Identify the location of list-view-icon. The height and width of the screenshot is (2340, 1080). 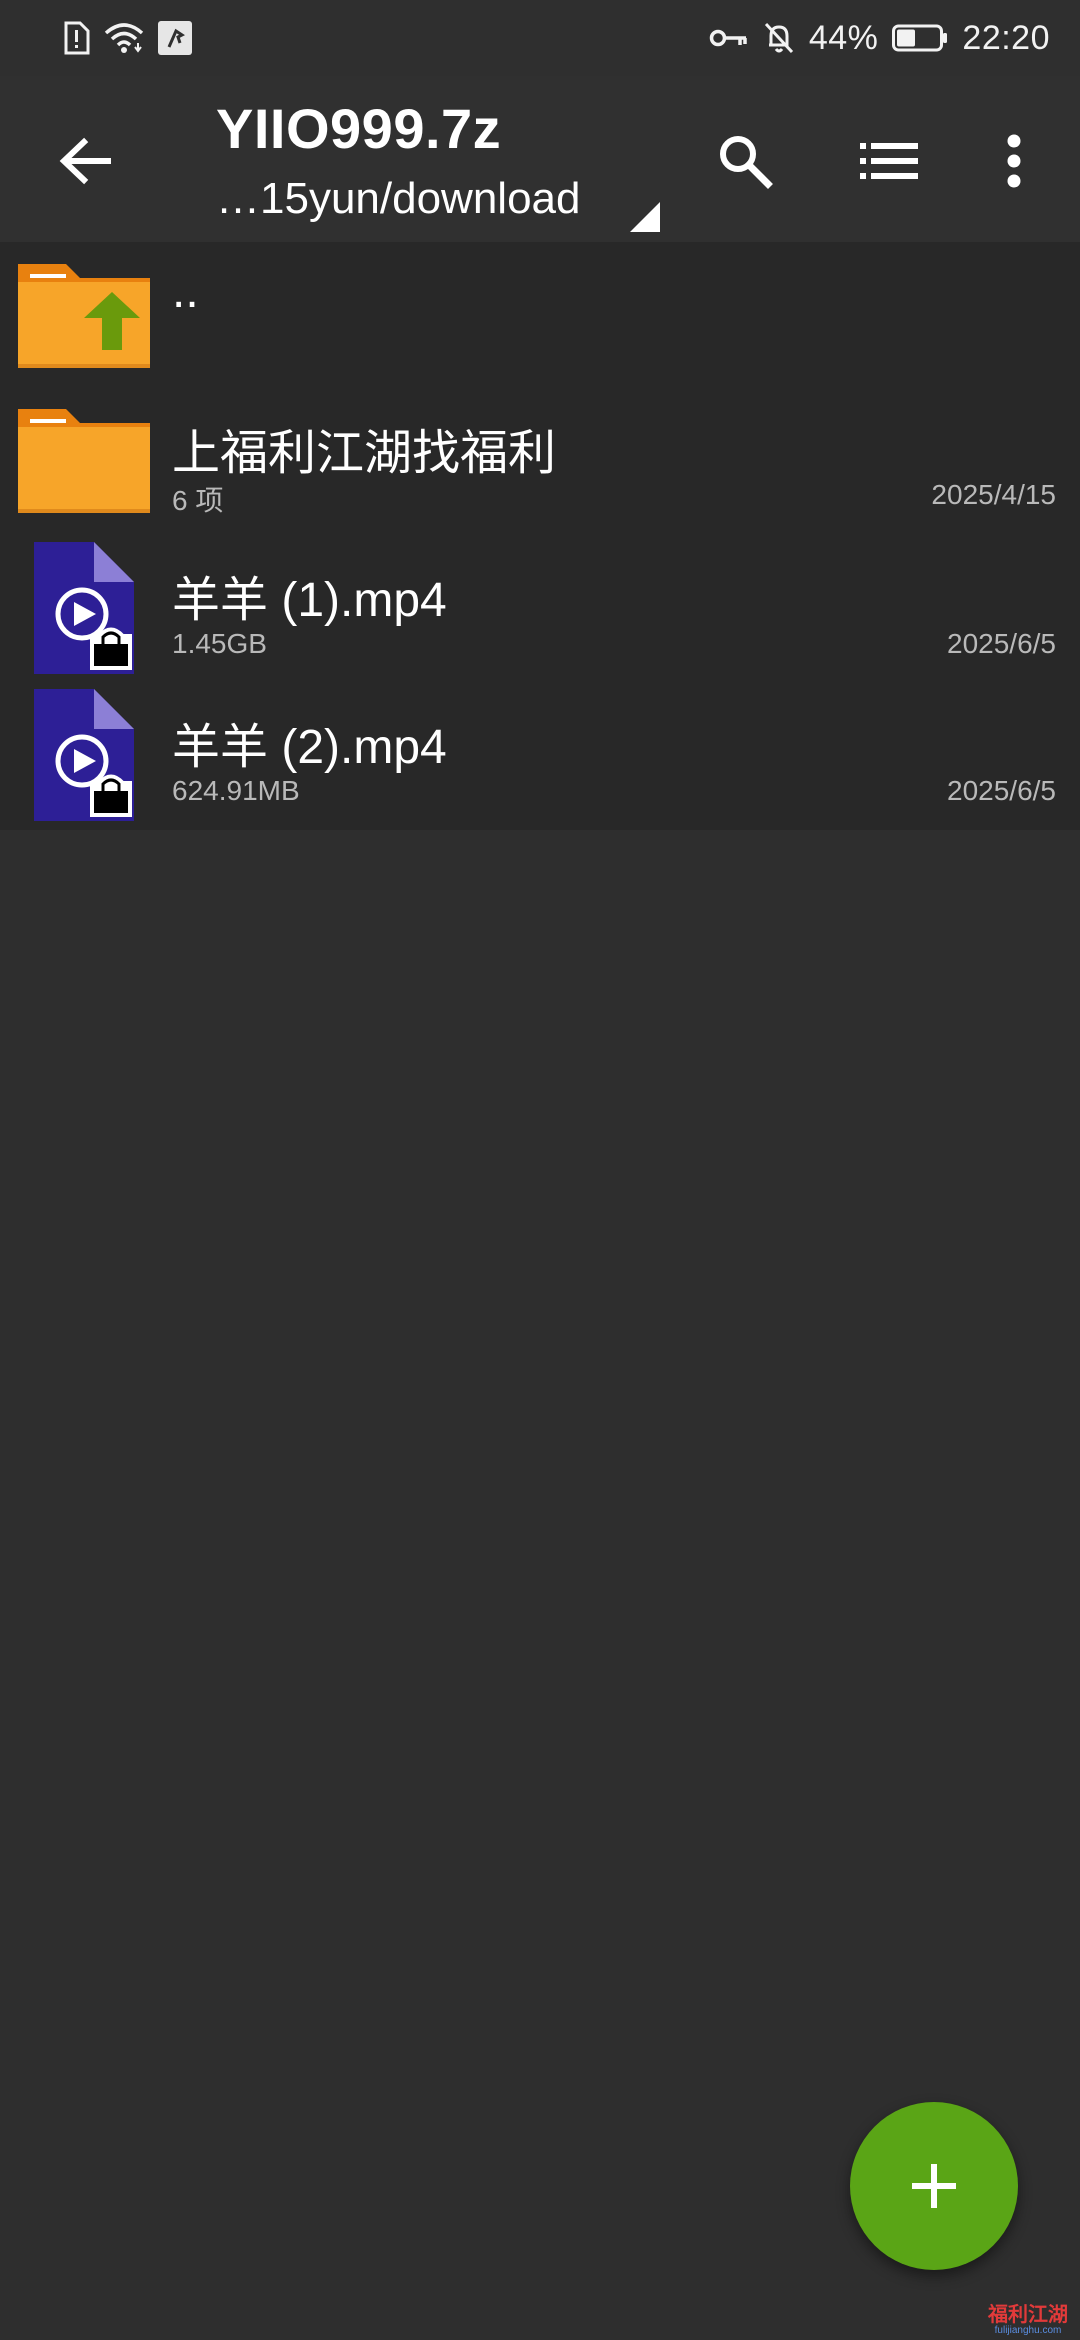
(889, 161).